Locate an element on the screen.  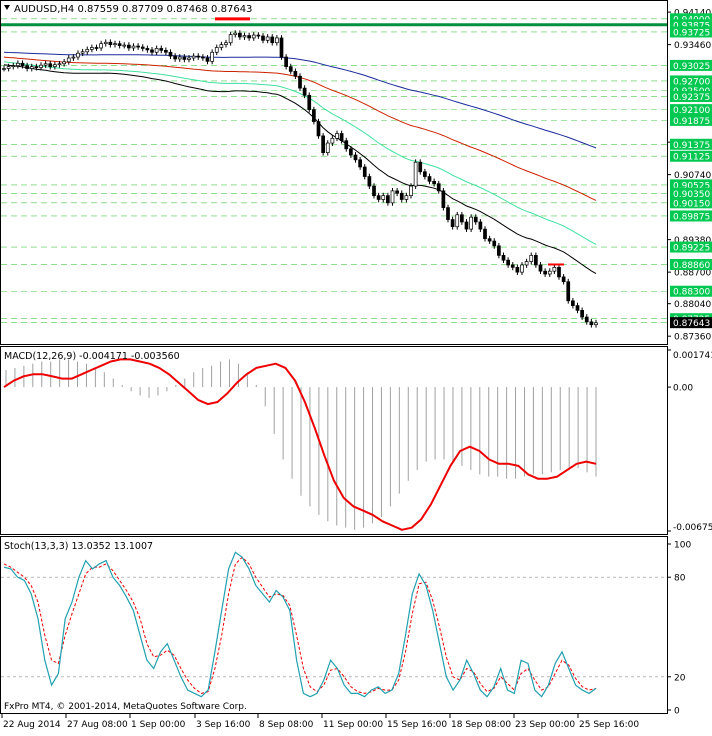
price-level-label: 0.91375 is located at coordinates (691, 146).